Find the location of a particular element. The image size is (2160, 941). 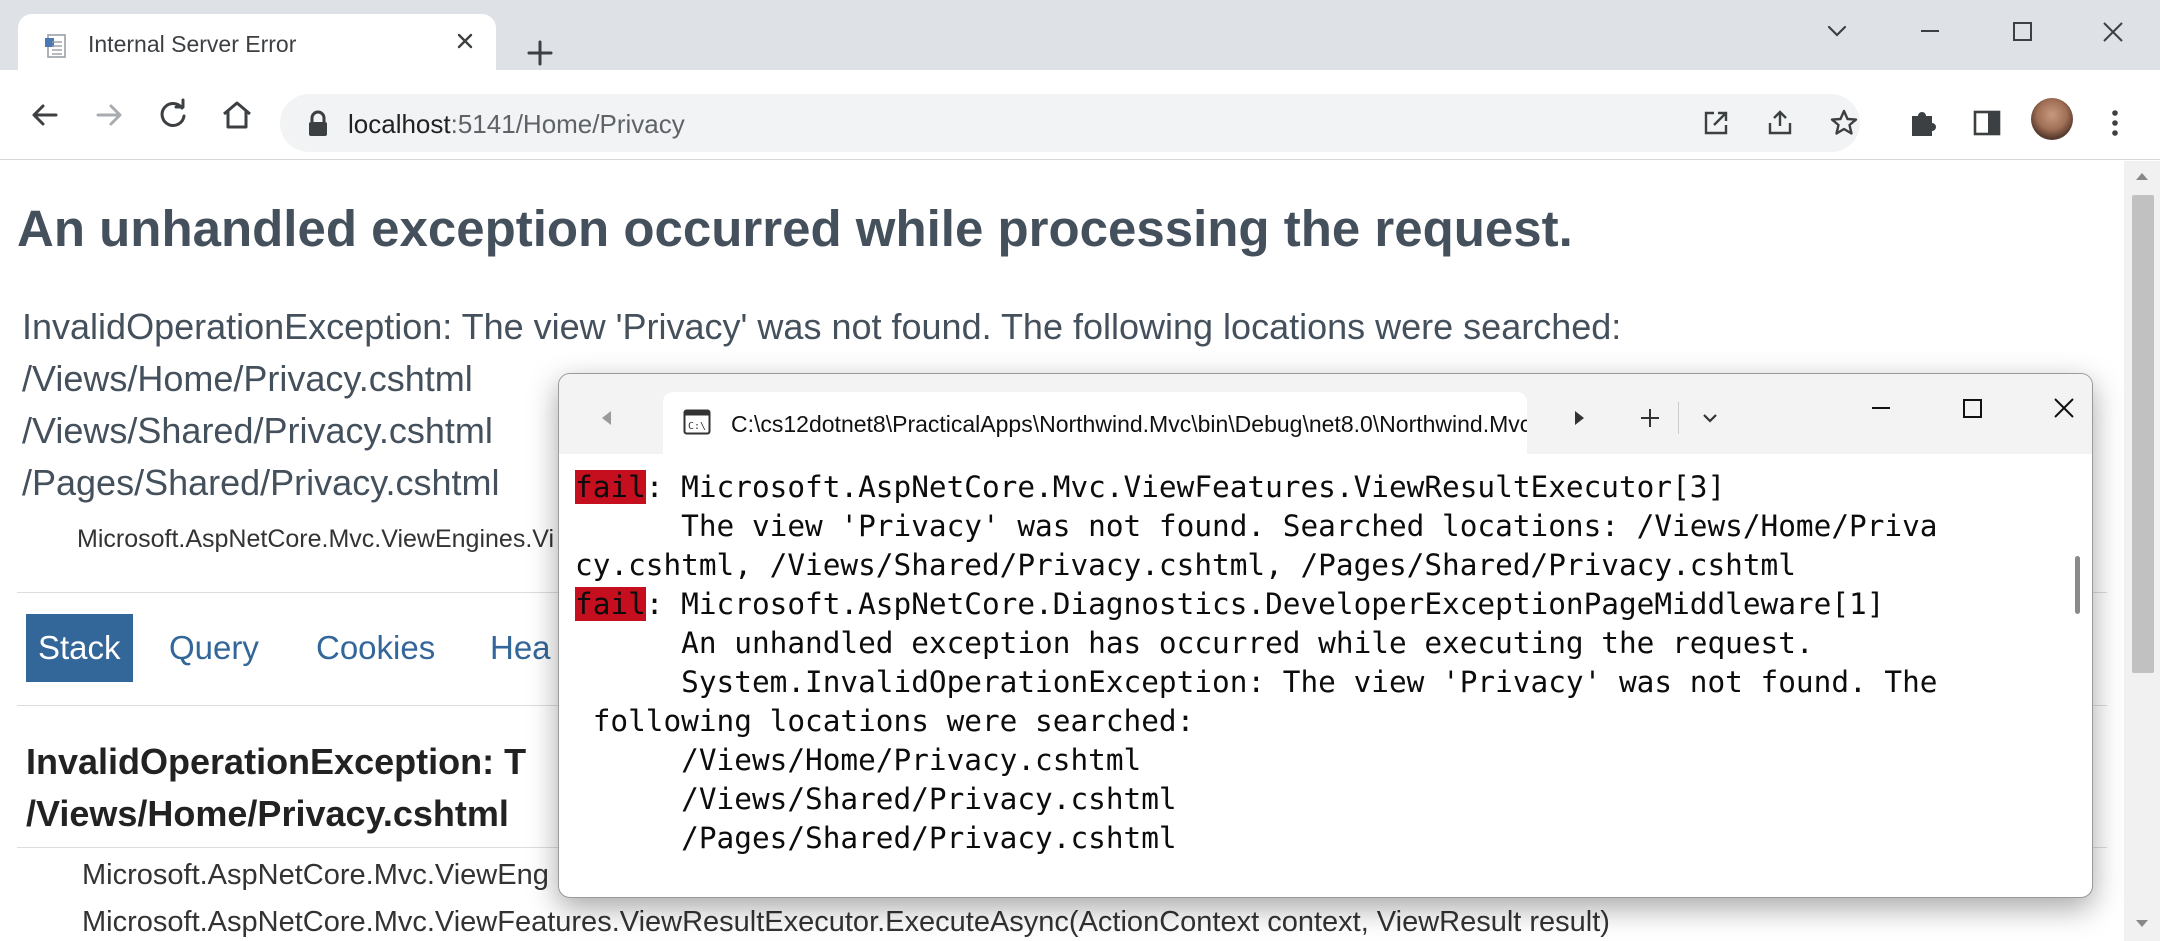

terminal-line: following locations were searched: is located at coordinates (1256, 721).